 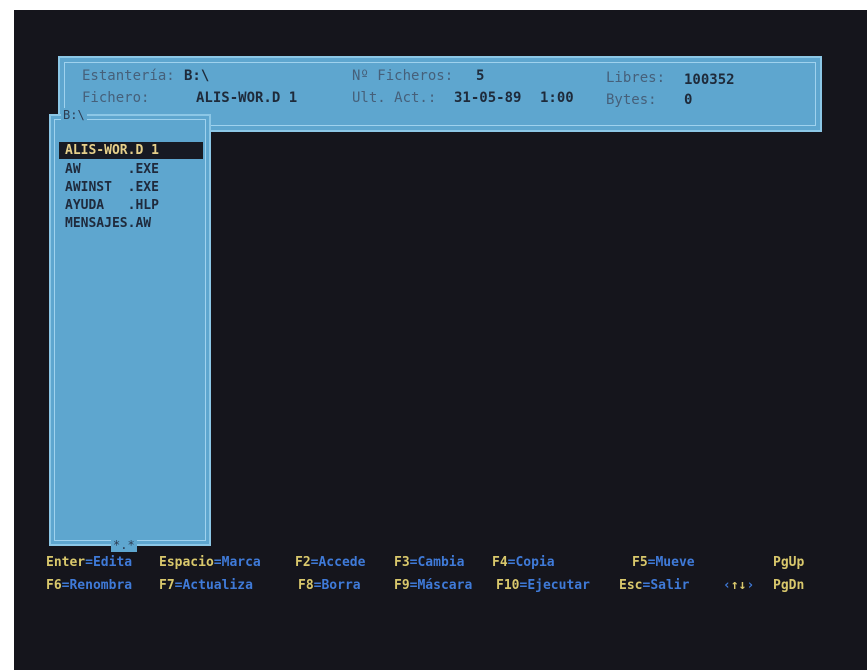 I want to click on file-value: ALIS-WOR.D 1, so click(x=247, y=98).